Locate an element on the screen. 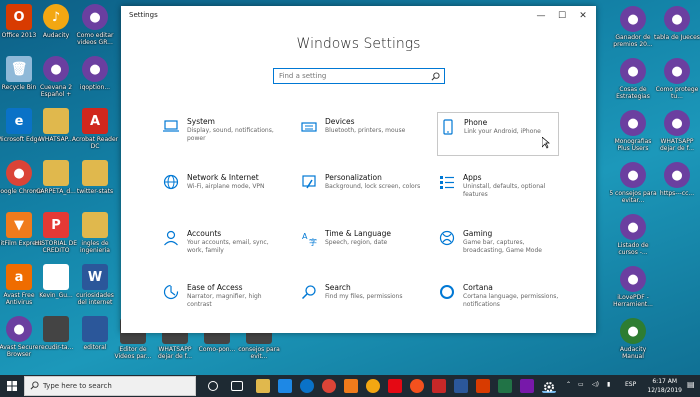 The height and width of the screenshot is (397, 700). desktop-icon: ● tabla de Jueces is located at coordinates (677, 33).